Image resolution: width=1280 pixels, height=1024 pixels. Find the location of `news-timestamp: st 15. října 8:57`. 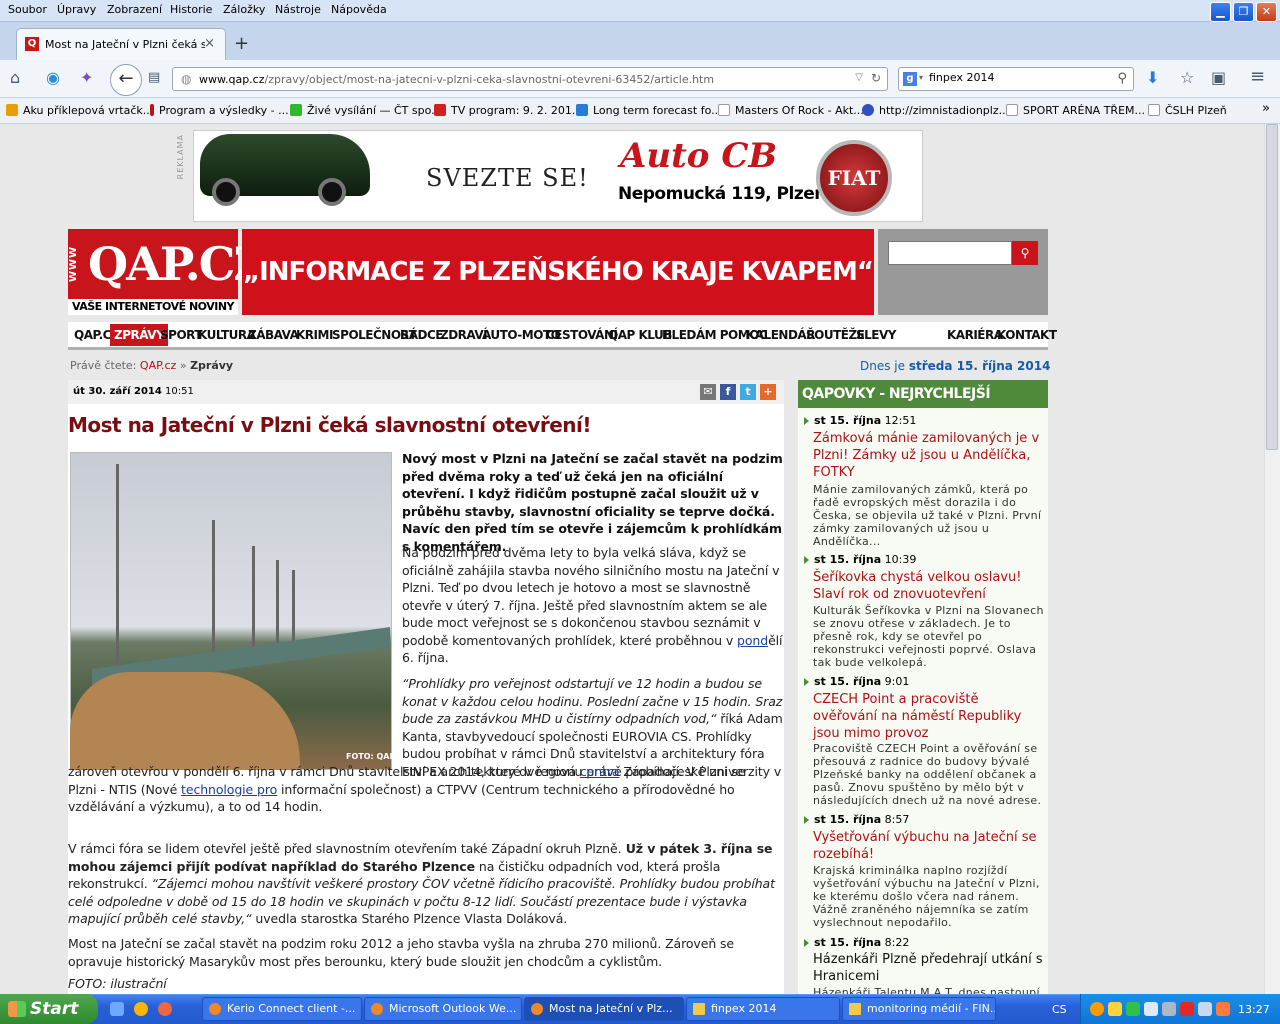

news-timestamp: st 15. října 8:57 is located at coordinates (862, 819).